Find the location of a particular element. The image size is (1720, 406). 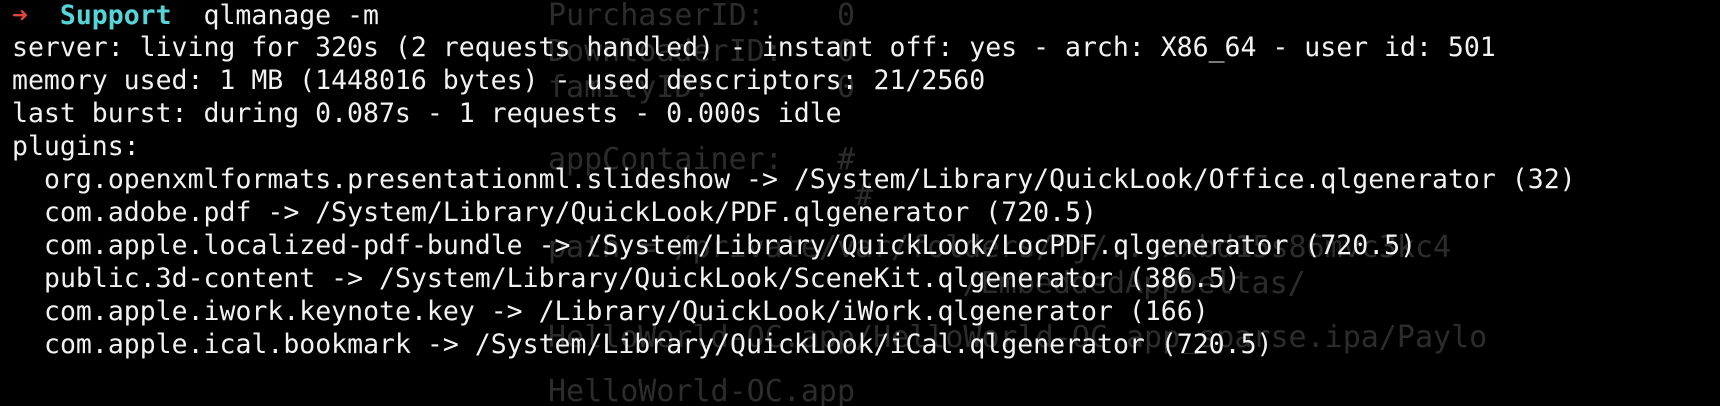

current-directory: Support is located at coordinates (115, 15).